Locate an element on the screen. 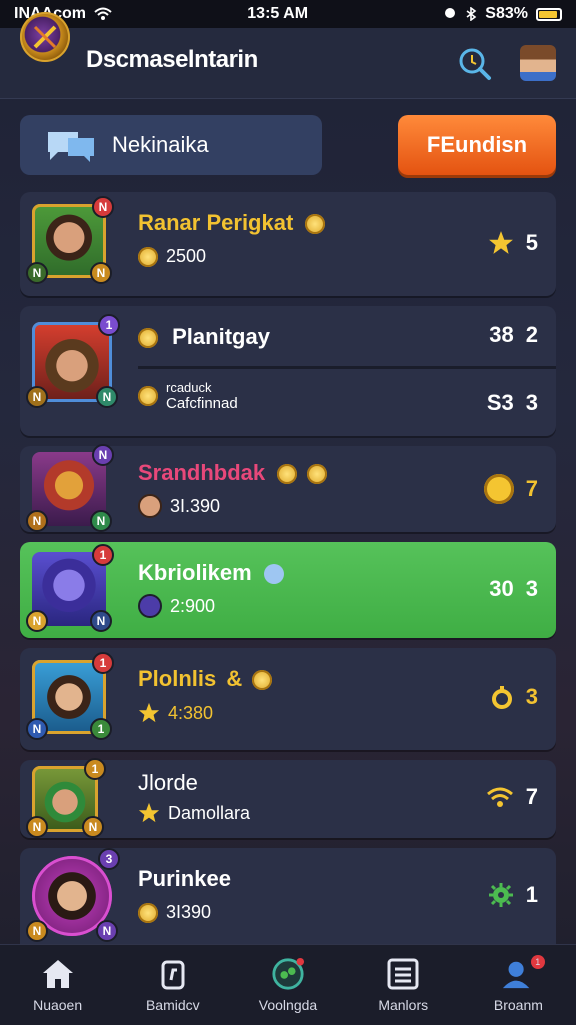  nav-home: Nuaoen is located at coordinates (57, 985).